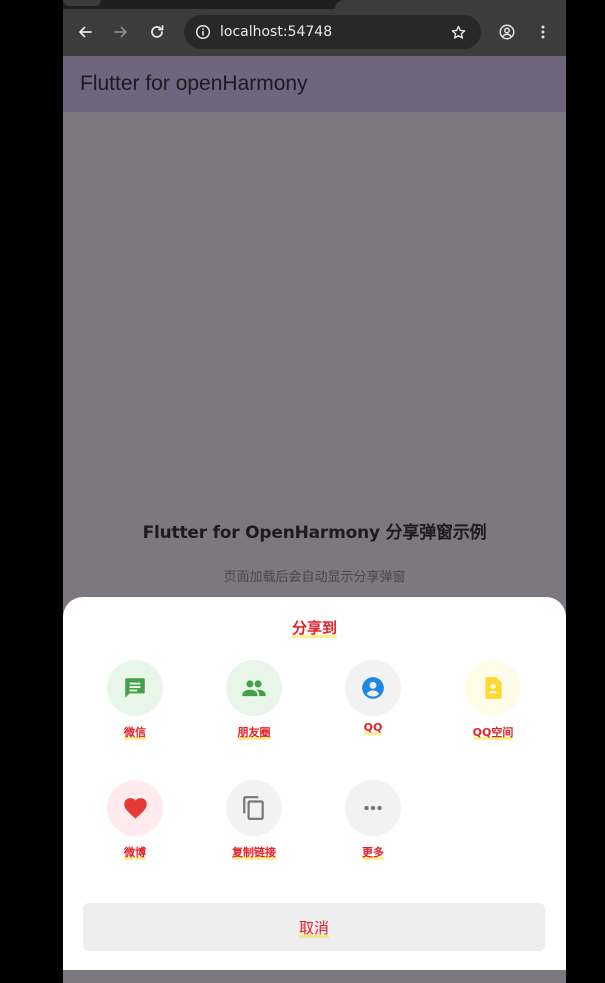 This screenshot has width=605, height=983. I want to click on reload-button, so click(157, 32).